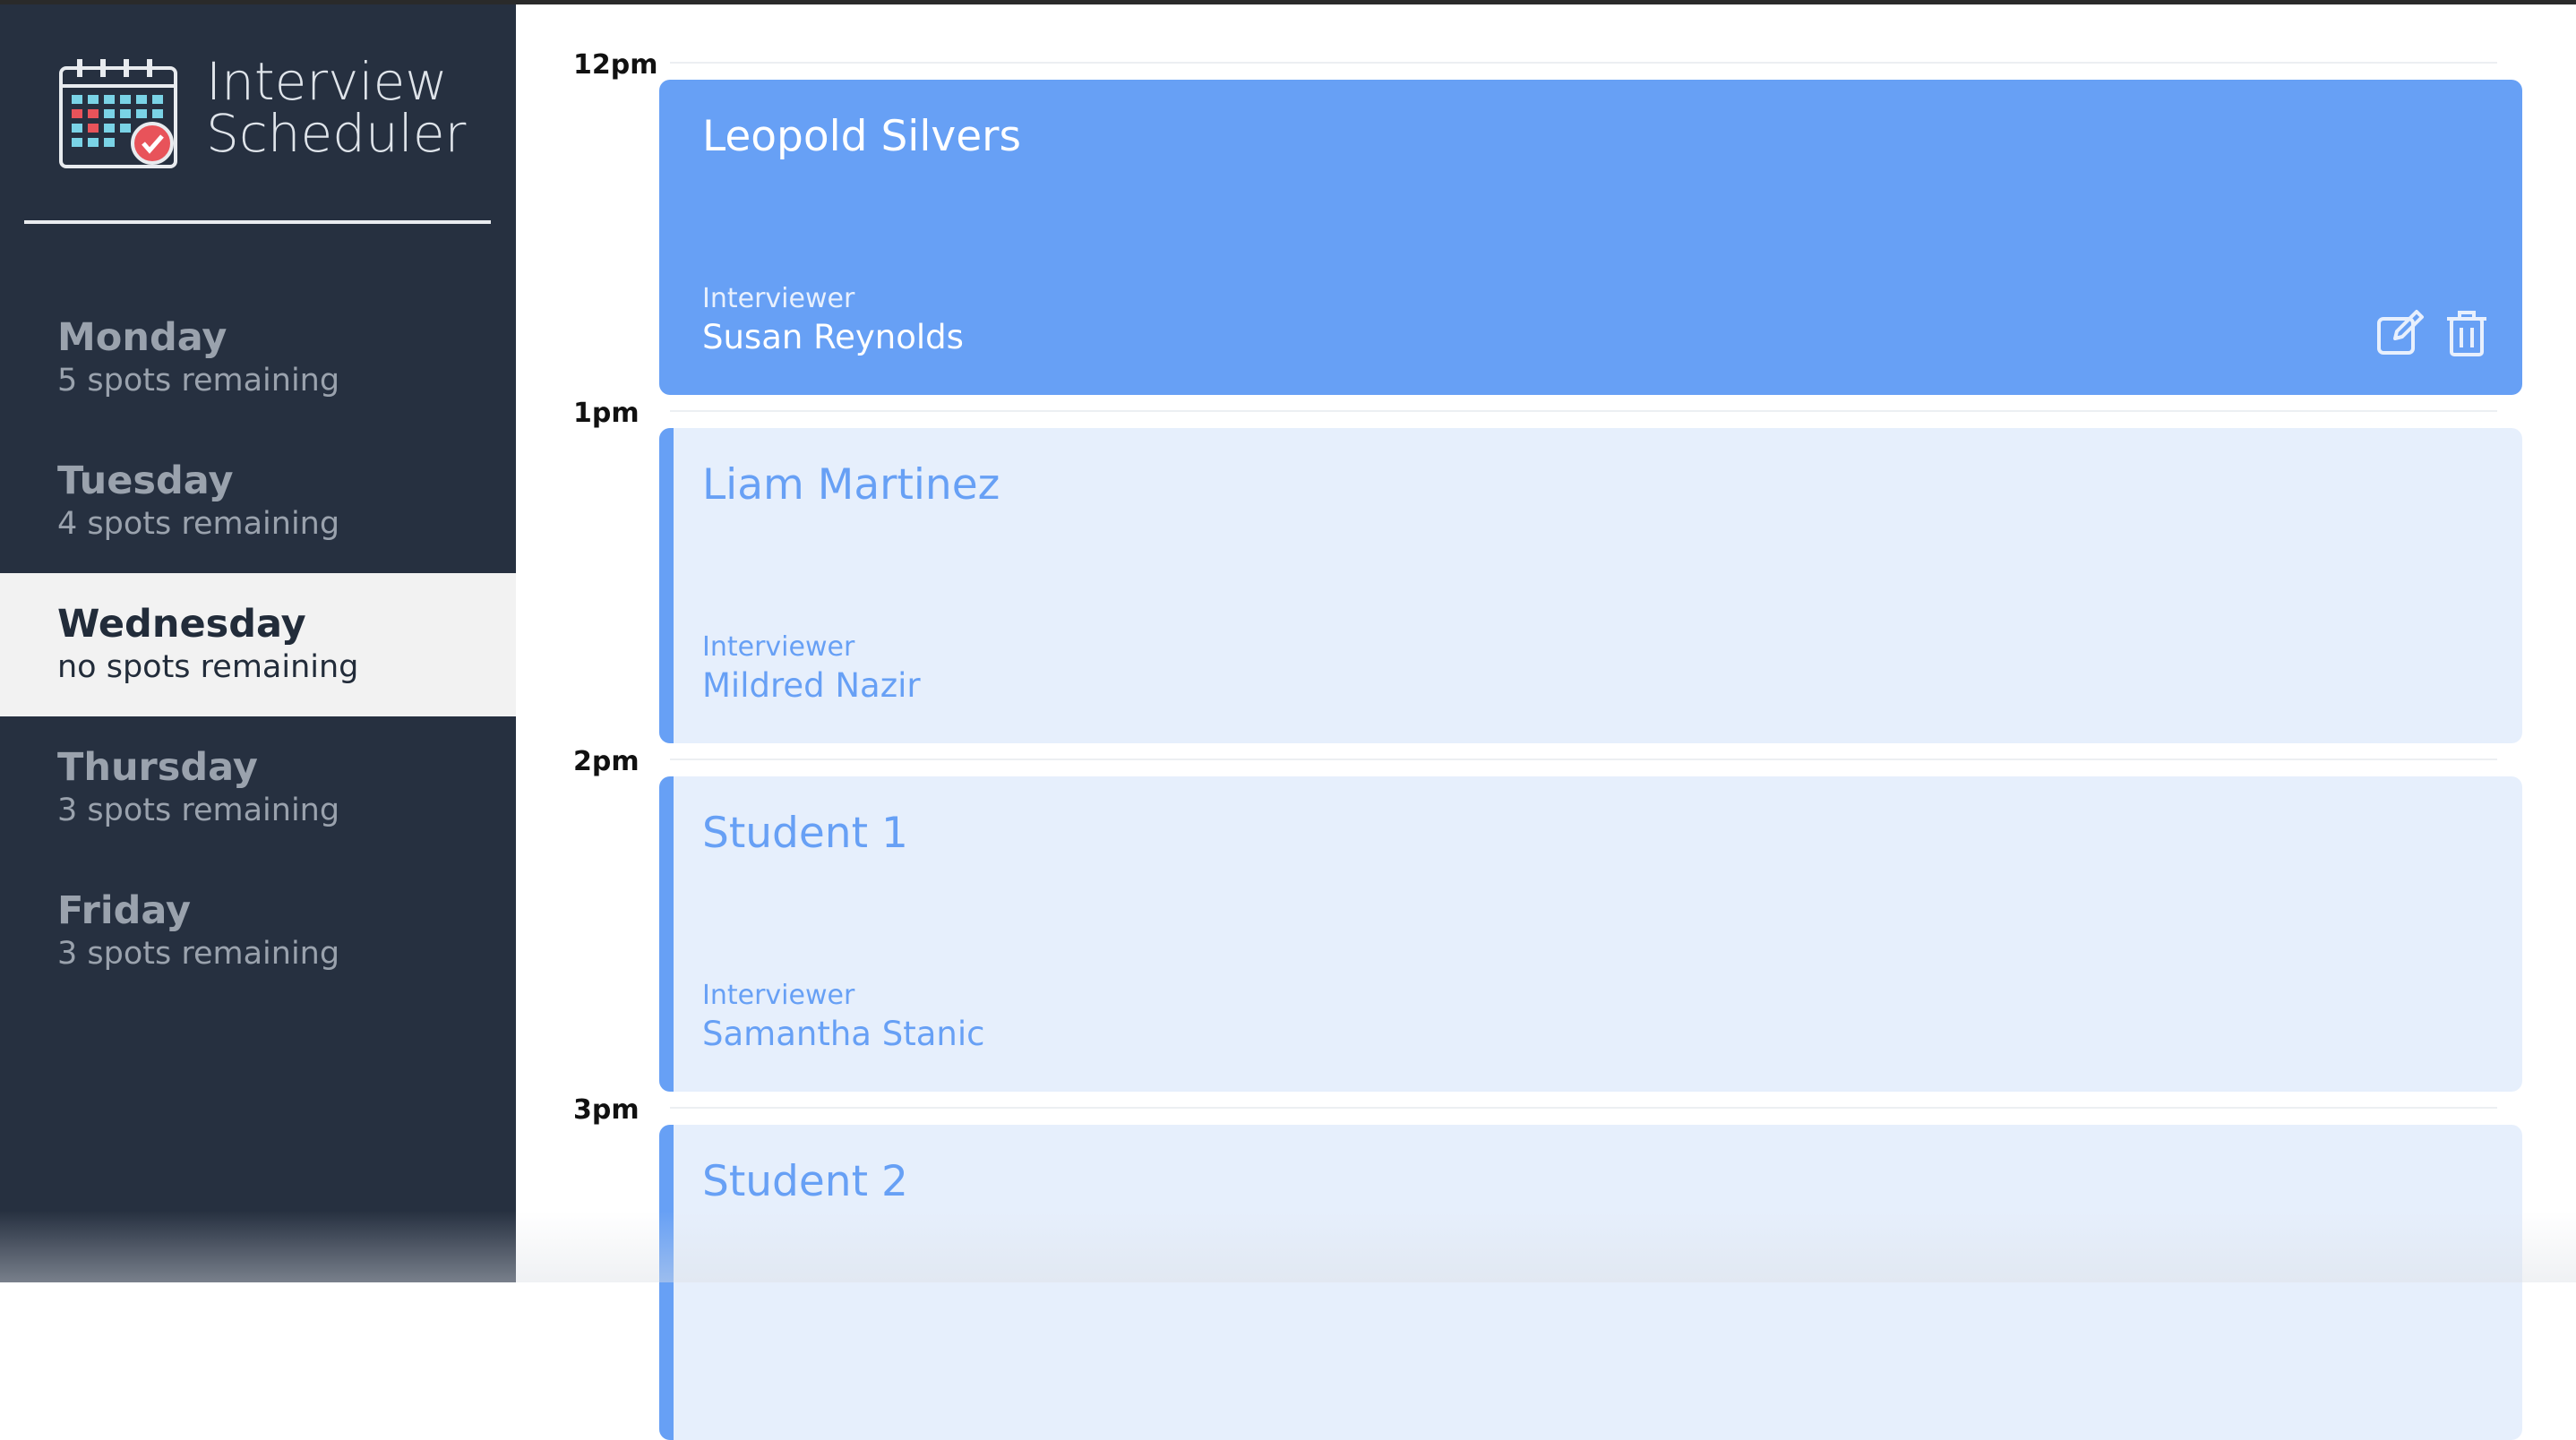 The image size is (2576, 1440). I want to click on trash-icon, so click(2467, 333).